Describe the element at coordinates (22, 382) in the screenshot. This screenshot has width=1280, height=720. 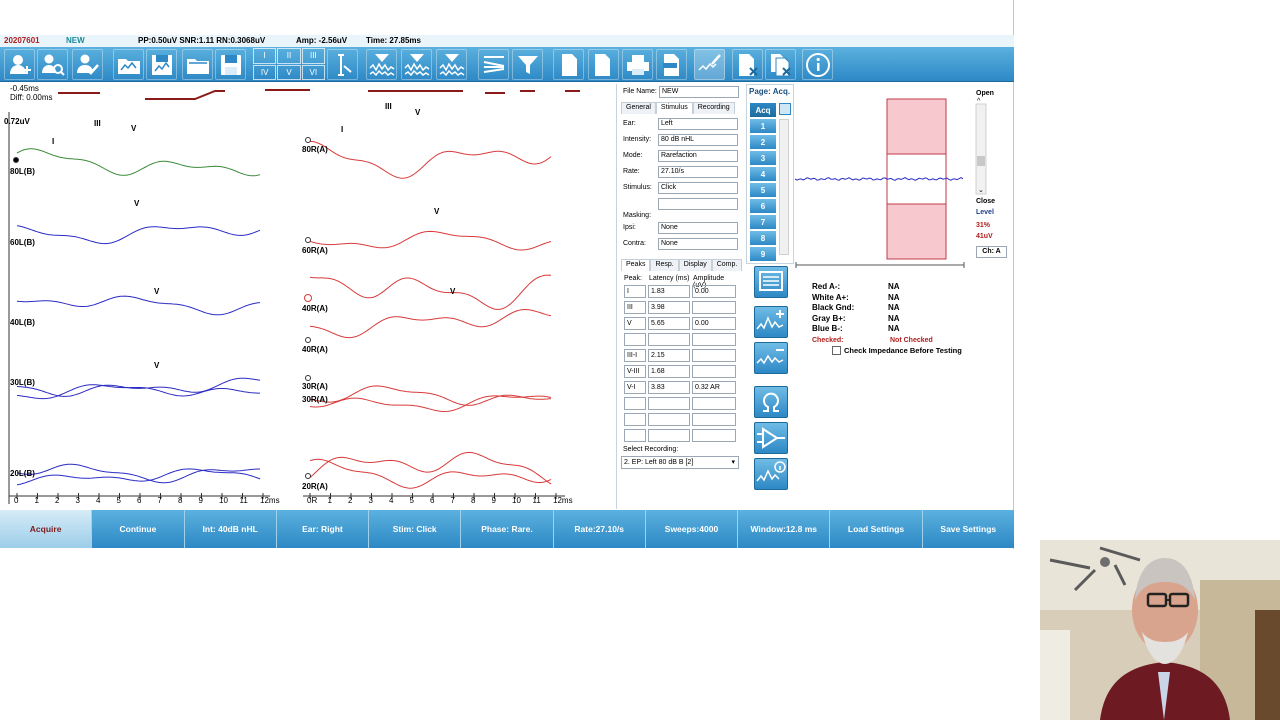
I see `trace-label-30l: 30L(B)` at that location.